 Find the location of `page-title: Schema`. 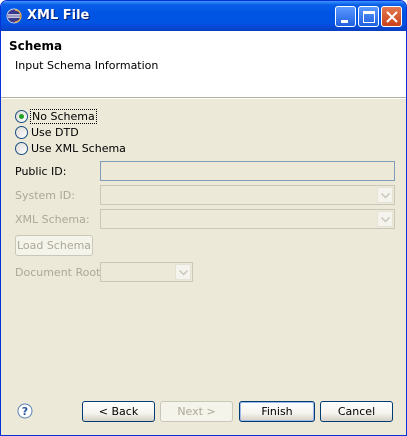

page-title: Schema is located at coordinates (36, 46).